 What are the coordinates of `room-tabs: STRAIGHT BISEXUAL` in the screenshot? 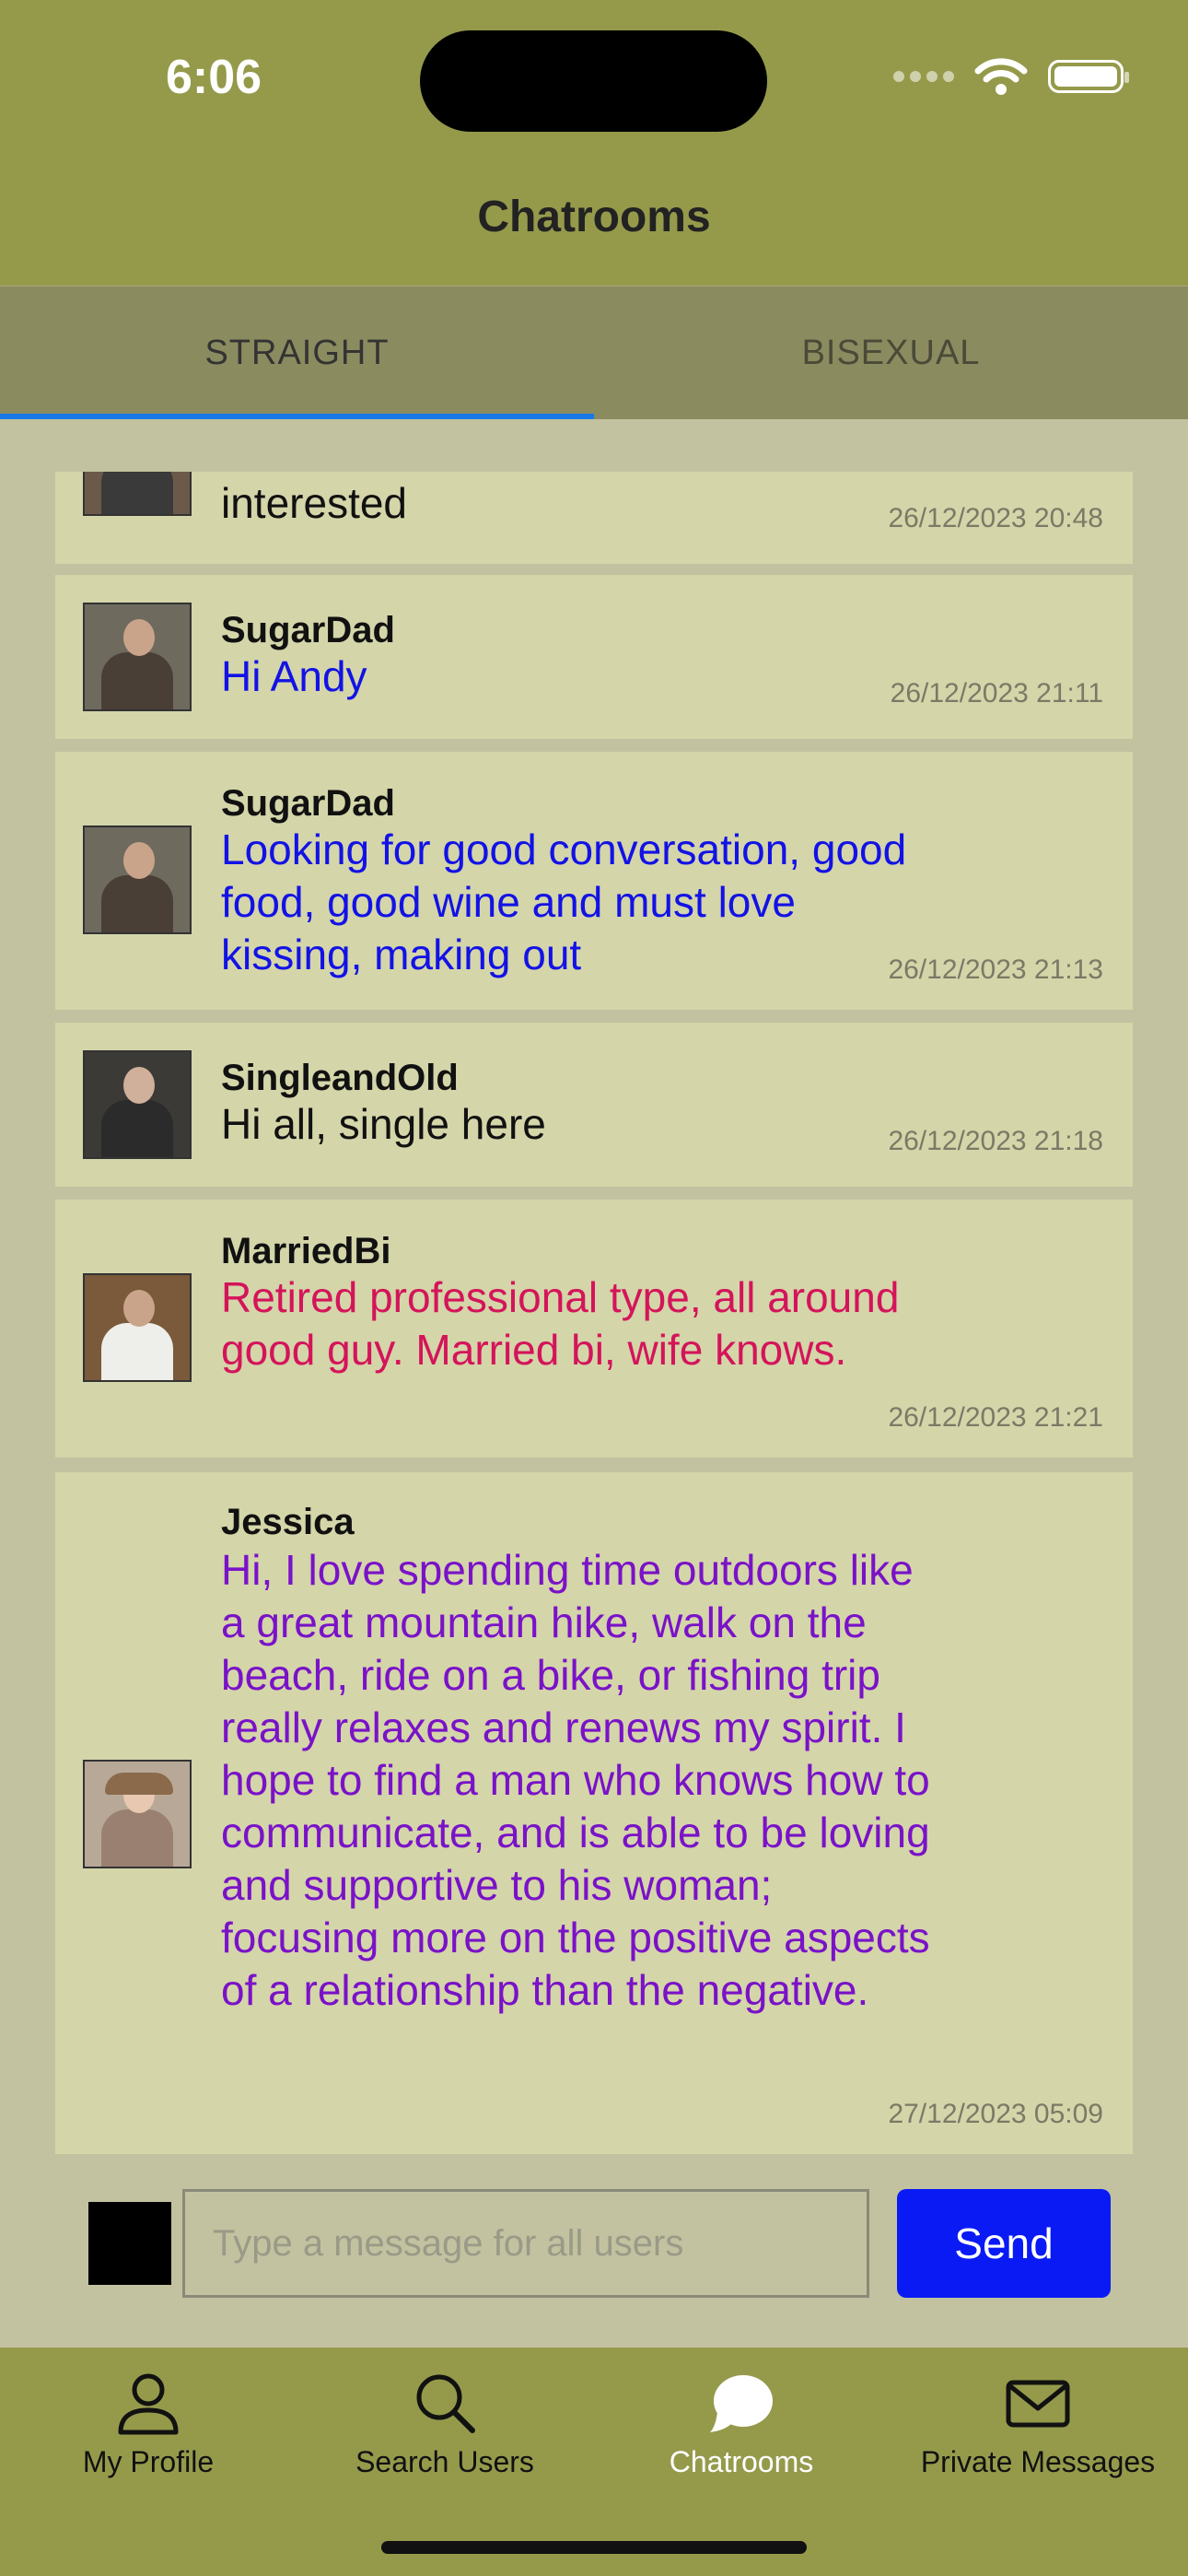 It's located at (594, 352).